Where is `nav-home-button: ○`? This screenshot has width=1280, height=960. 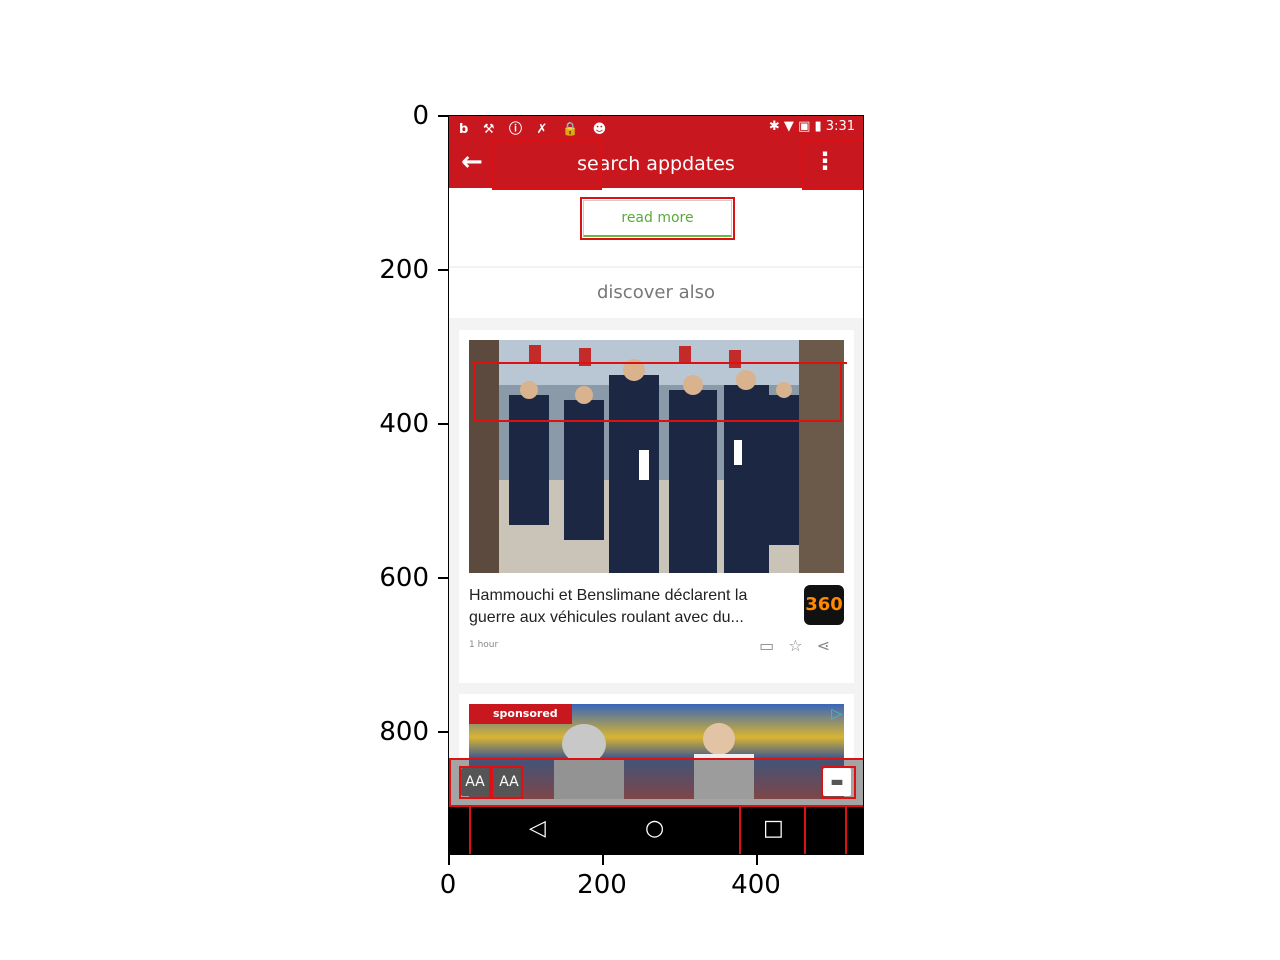 nav-home-button: ○ is located at coordinates (654, 828).